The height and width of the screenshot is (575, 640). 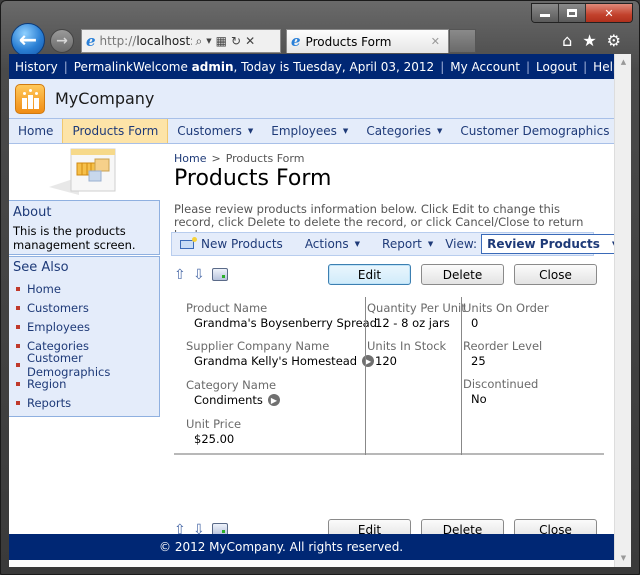 What do you see at coordinates (485, 67) in the screenshot?
I see `my-account-link: My Account` at bounding box center [485, 67].